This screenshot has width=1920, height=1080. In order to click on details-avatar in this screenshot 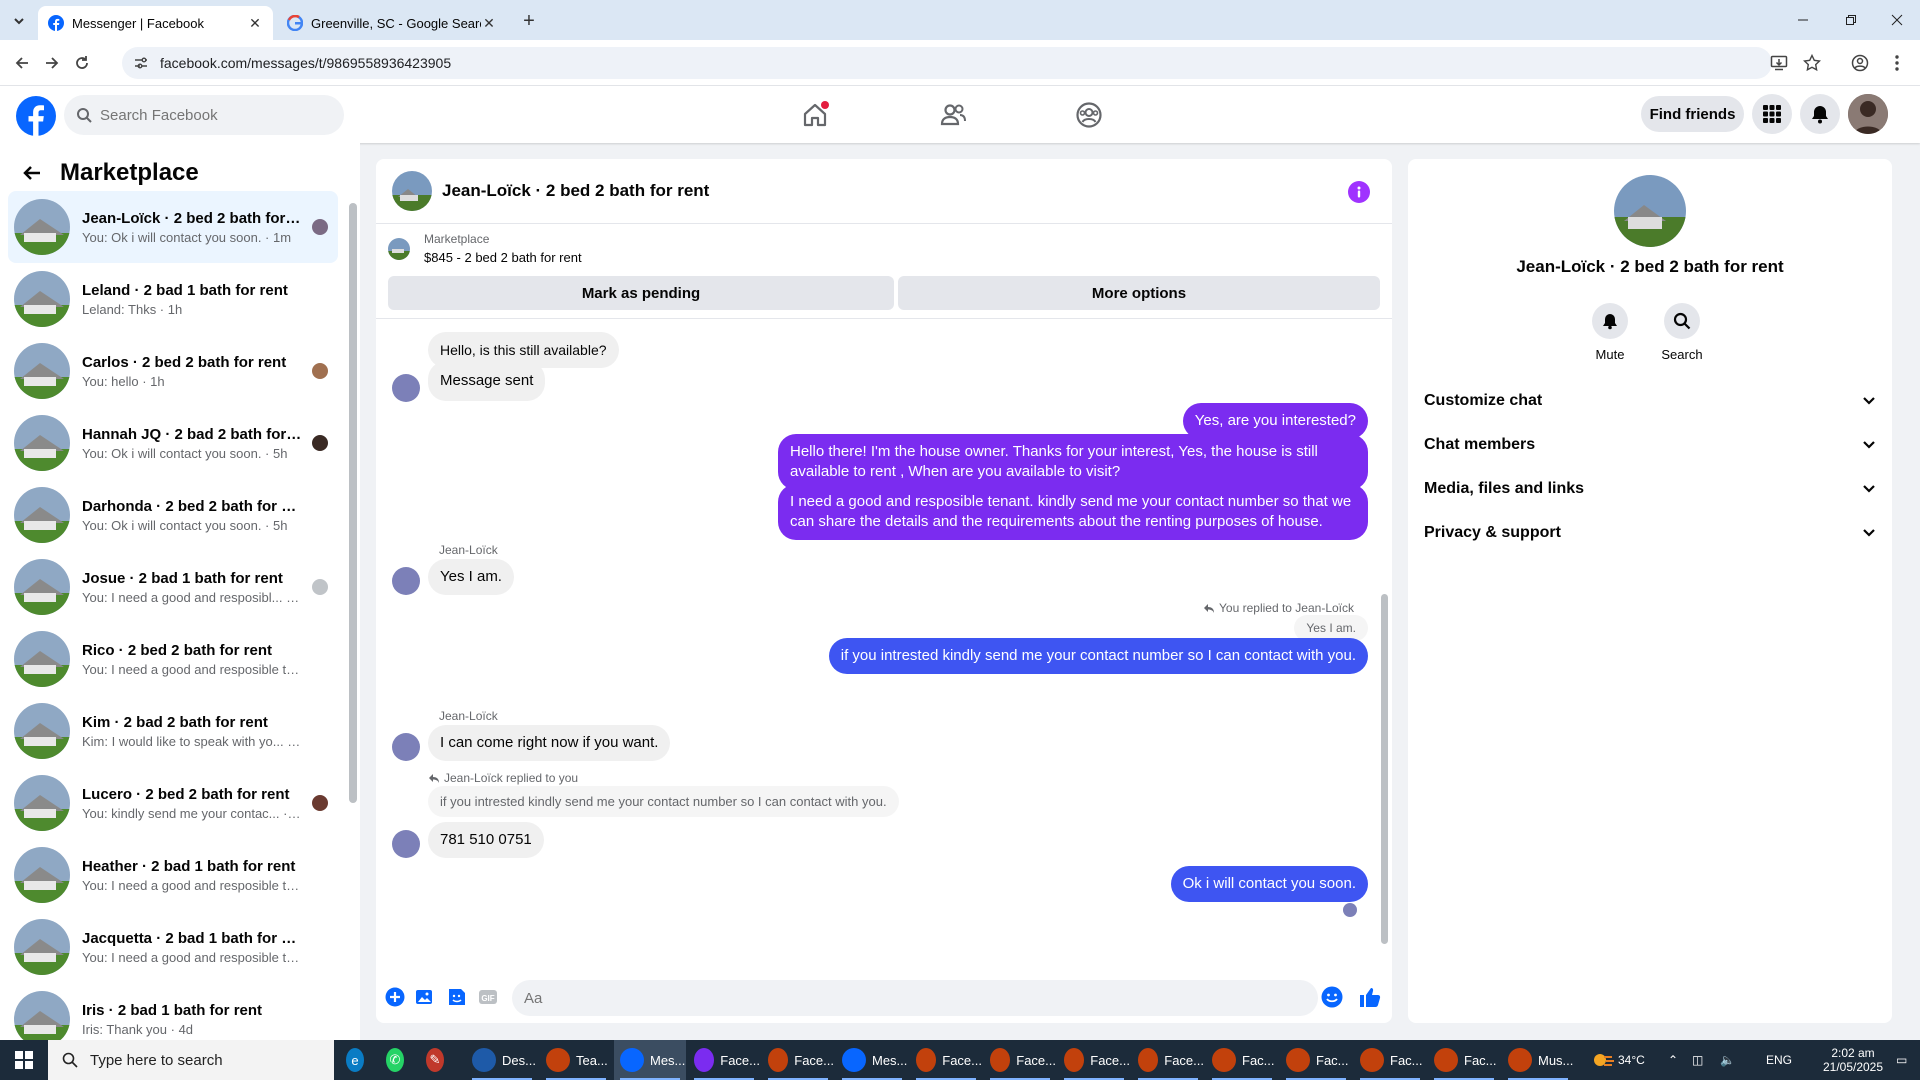, I will do `click(1650, 211)`.